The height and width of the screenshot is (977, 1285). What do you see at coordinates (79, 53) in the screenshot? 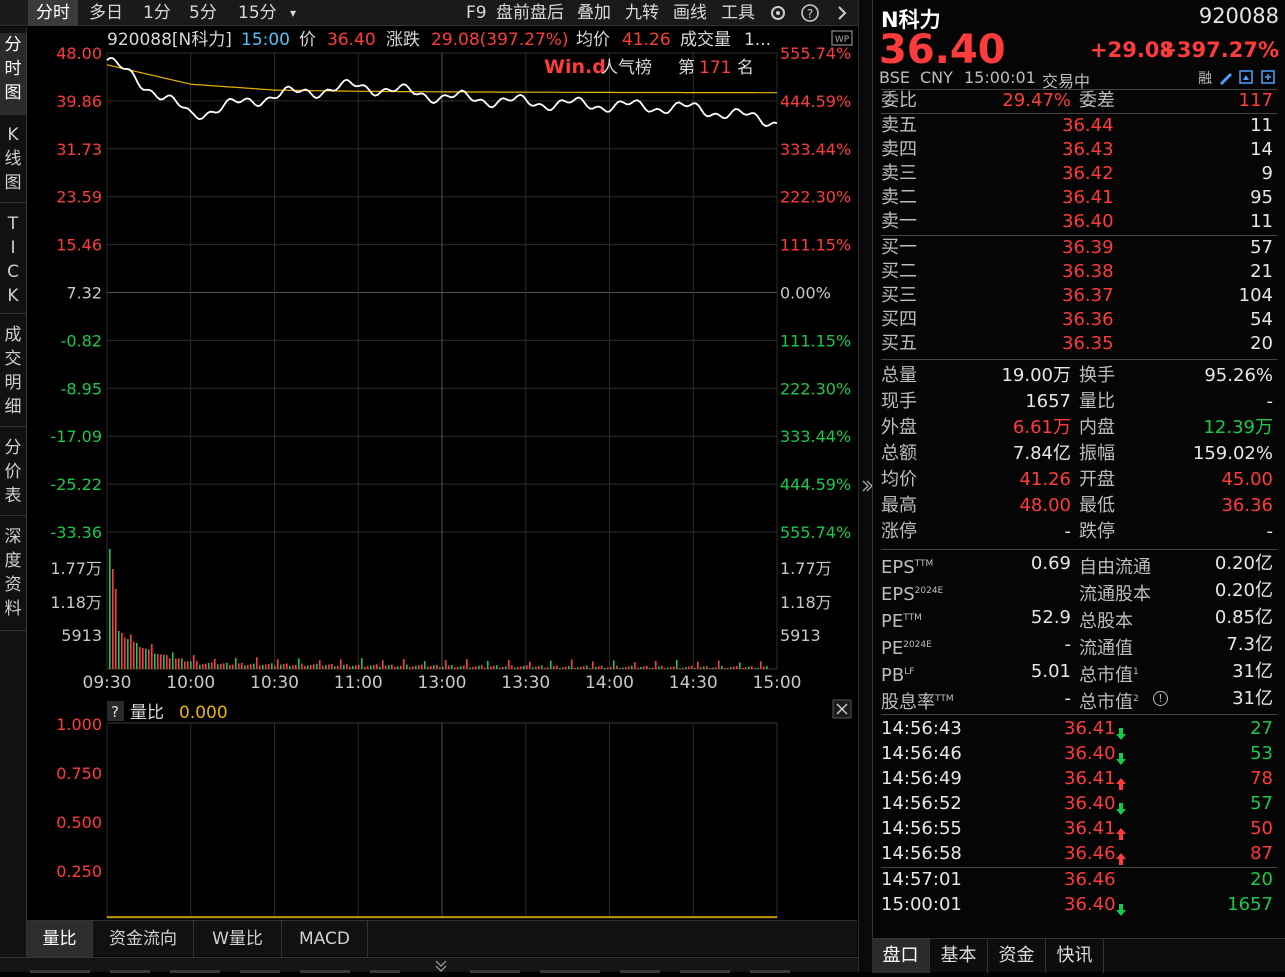
I see `price-tick-left: 48.00` at bounding box center [79, 53].